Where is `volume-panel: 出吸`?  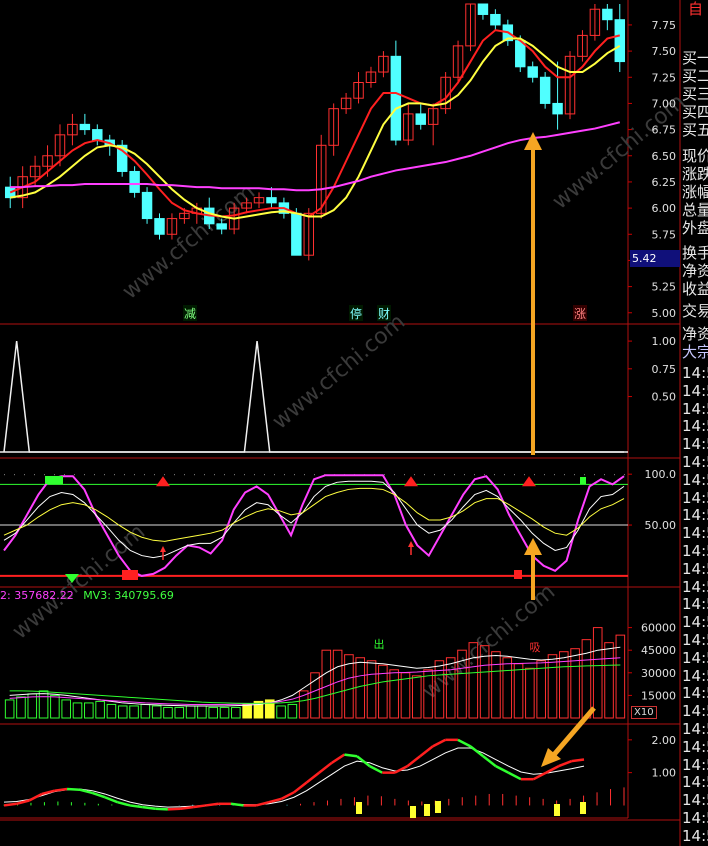 volume-panel: 出吸 is located at coordinates (315, 673).